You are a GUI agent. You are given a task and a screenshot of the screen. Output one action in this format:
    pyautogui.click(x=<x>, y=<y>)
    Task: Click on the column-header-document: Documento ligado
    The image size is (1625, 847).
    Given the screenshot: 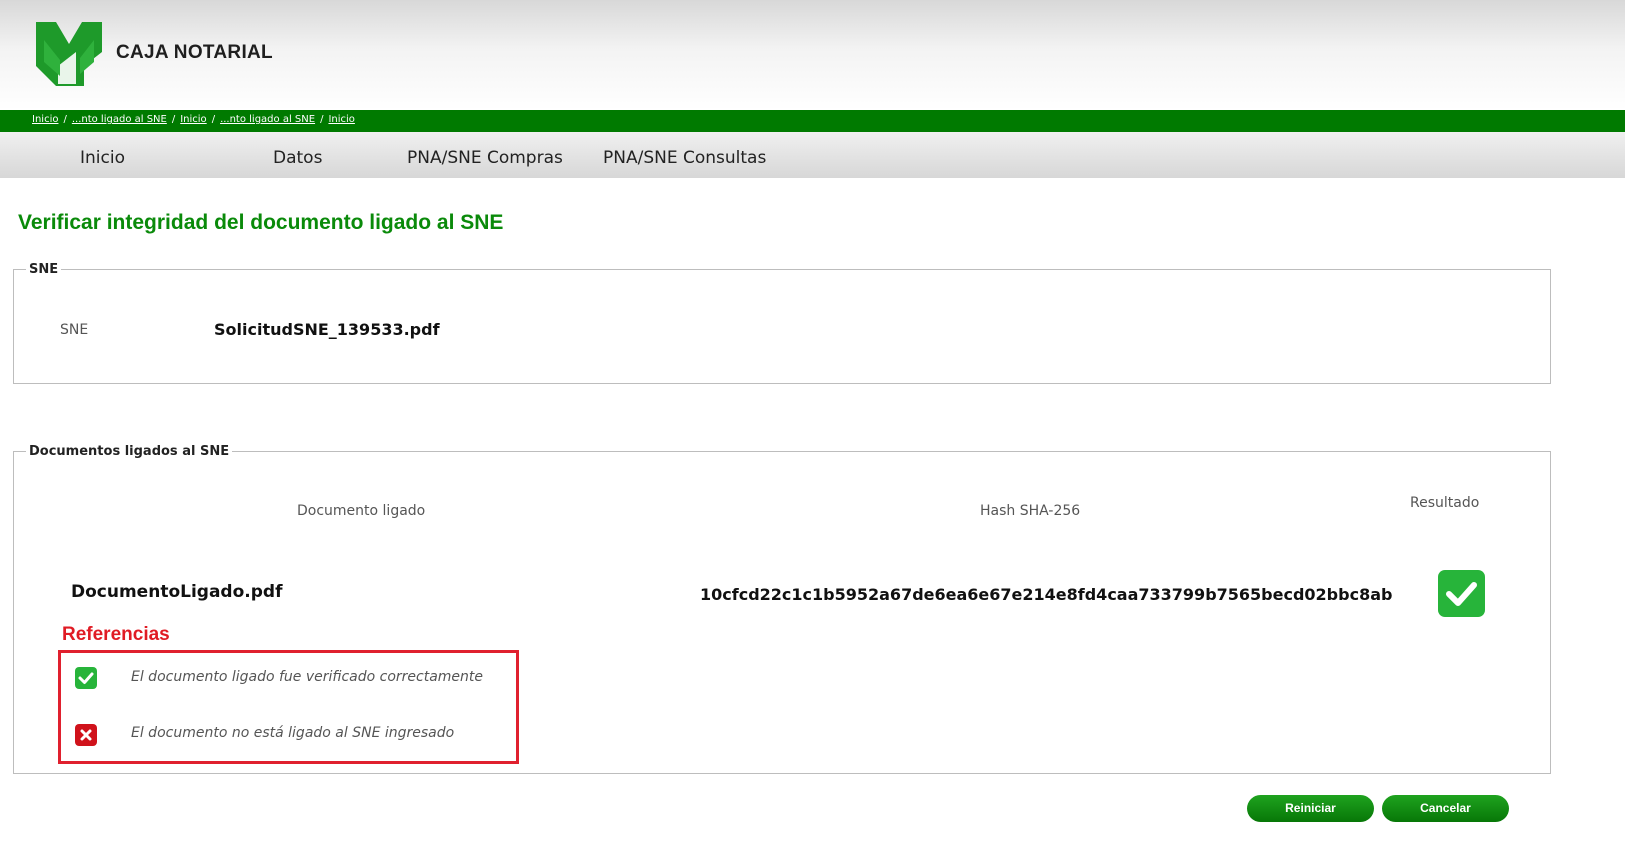 What is the action you would take?
    pyautogui.click(x=361, y=511)
    